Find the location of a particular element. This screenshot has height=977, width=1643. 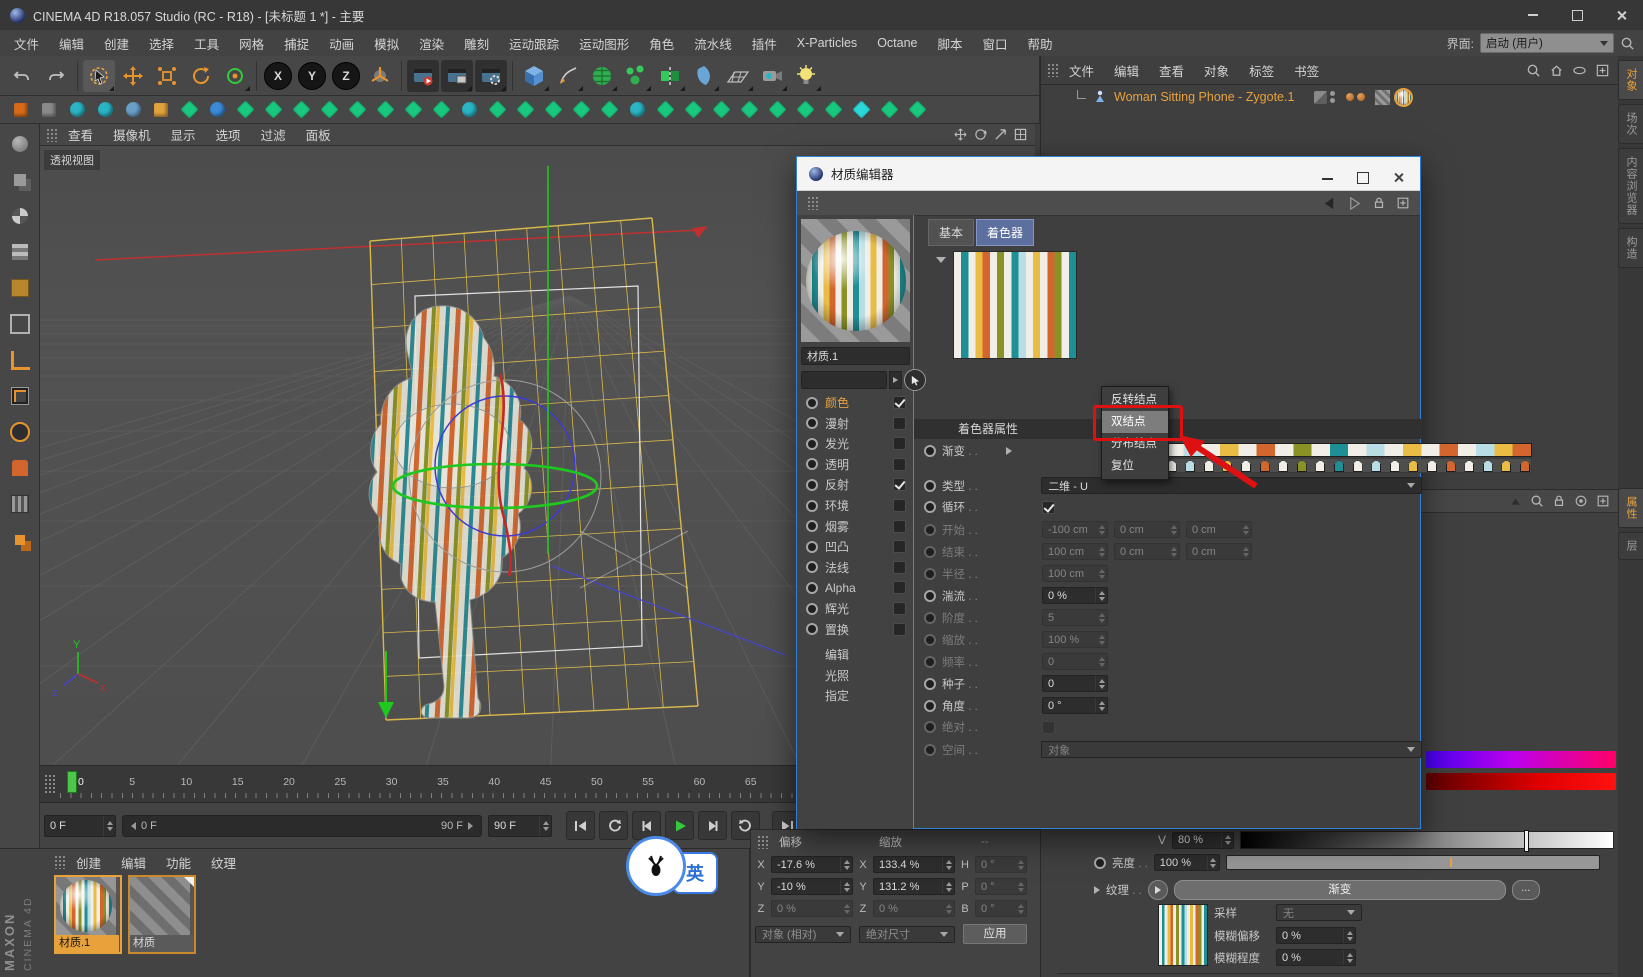

attr-lock-icon is located at coordinates (1559, 501).